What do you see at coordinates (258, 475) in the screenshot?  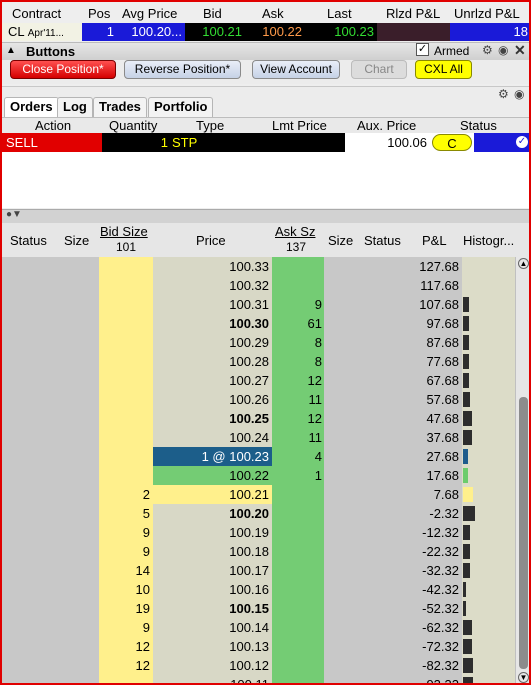 I see `ladder-row: 100.22 1 17.68` at bounding box center [258, 475].